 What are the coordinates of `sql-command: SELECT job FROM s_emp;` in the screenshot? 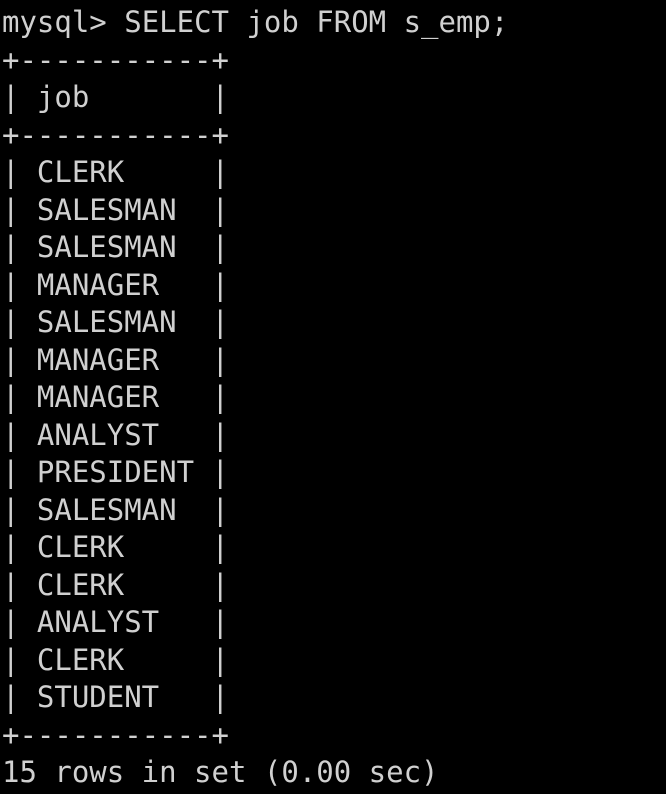 It's located at (316, 22).